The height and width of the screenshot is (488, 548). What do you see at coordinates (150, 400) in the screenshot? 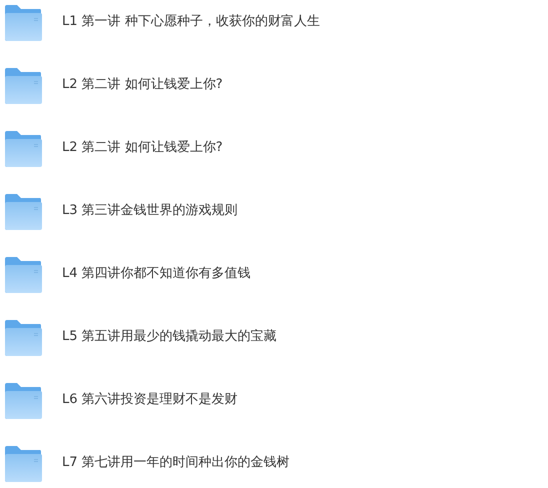
I see `folder-name: L6 第六讲投资是理财不是发财` at bounding box center [150, 400].